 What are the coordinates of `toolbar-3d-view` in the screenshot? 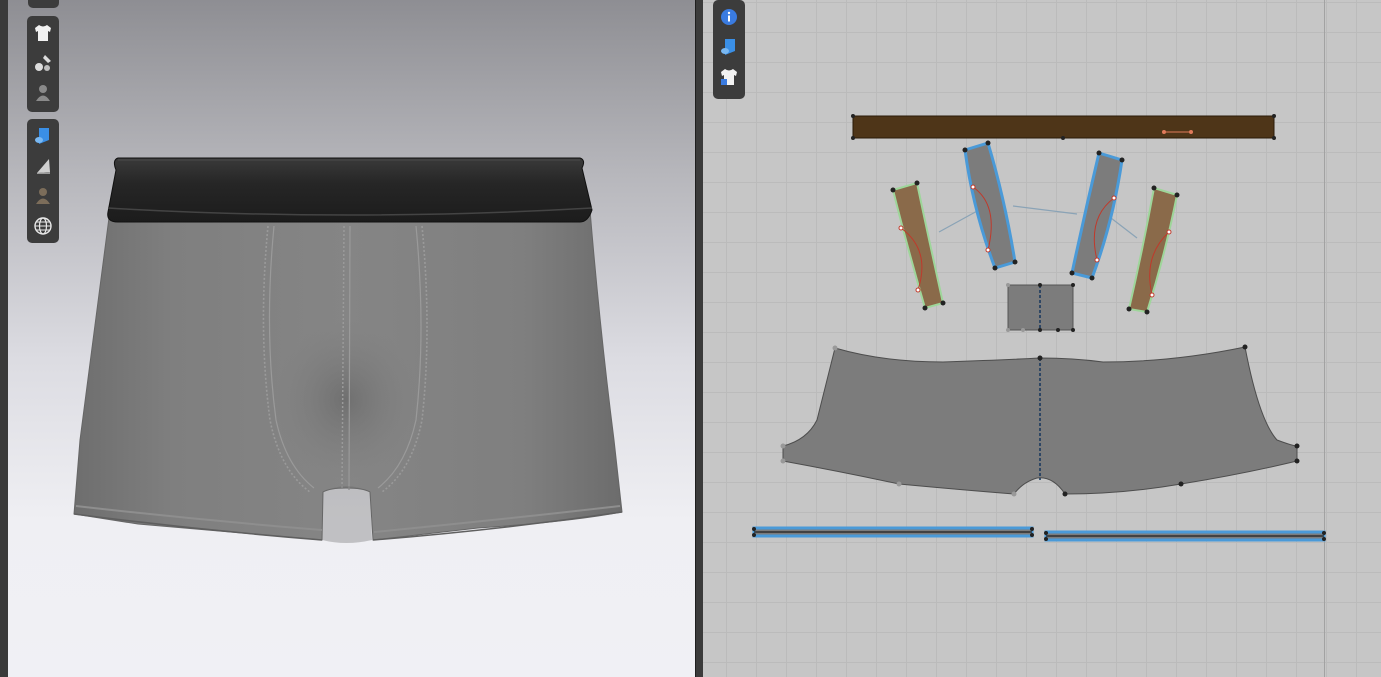 It's located at (43, 181).